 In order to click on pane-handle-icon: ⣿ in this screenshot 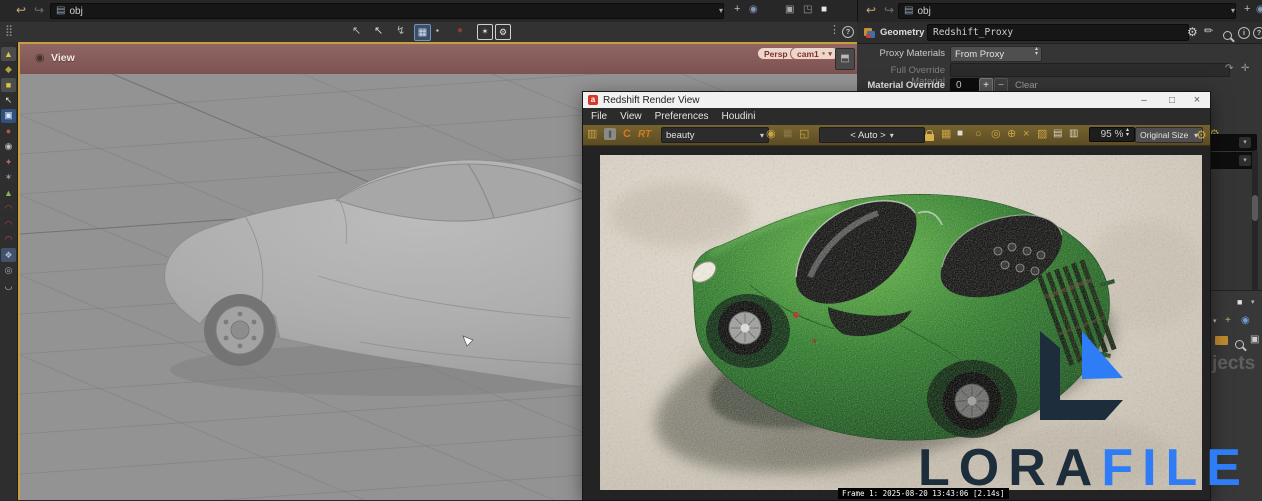, I will do `click(9, 31)`.